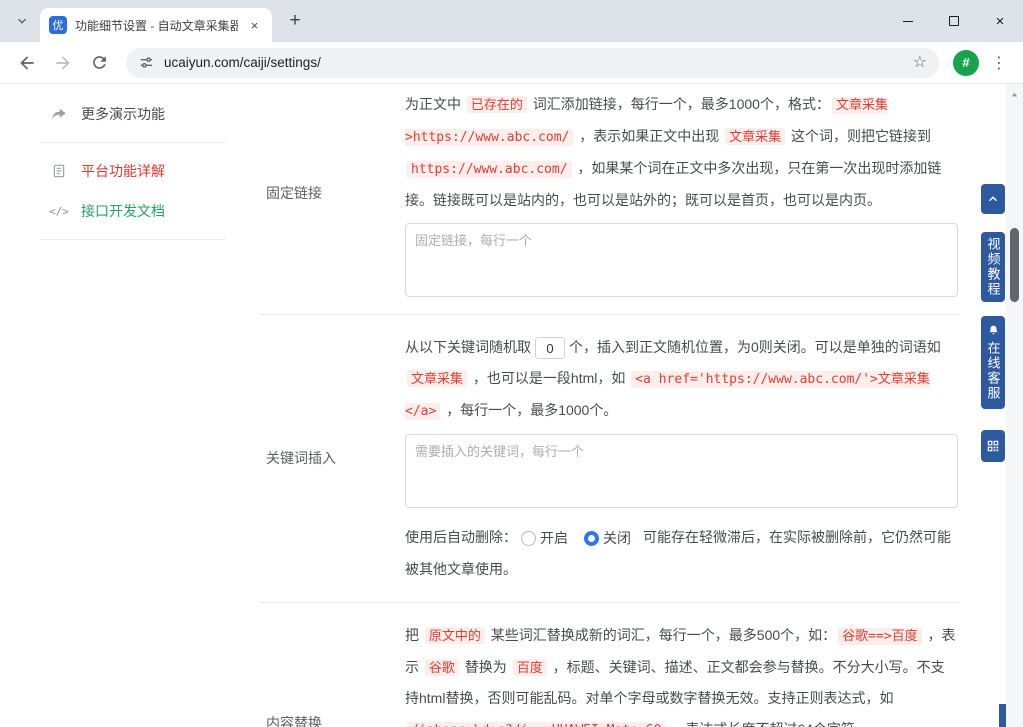  I want to click on chevron-up-icon, so click(993, 199).